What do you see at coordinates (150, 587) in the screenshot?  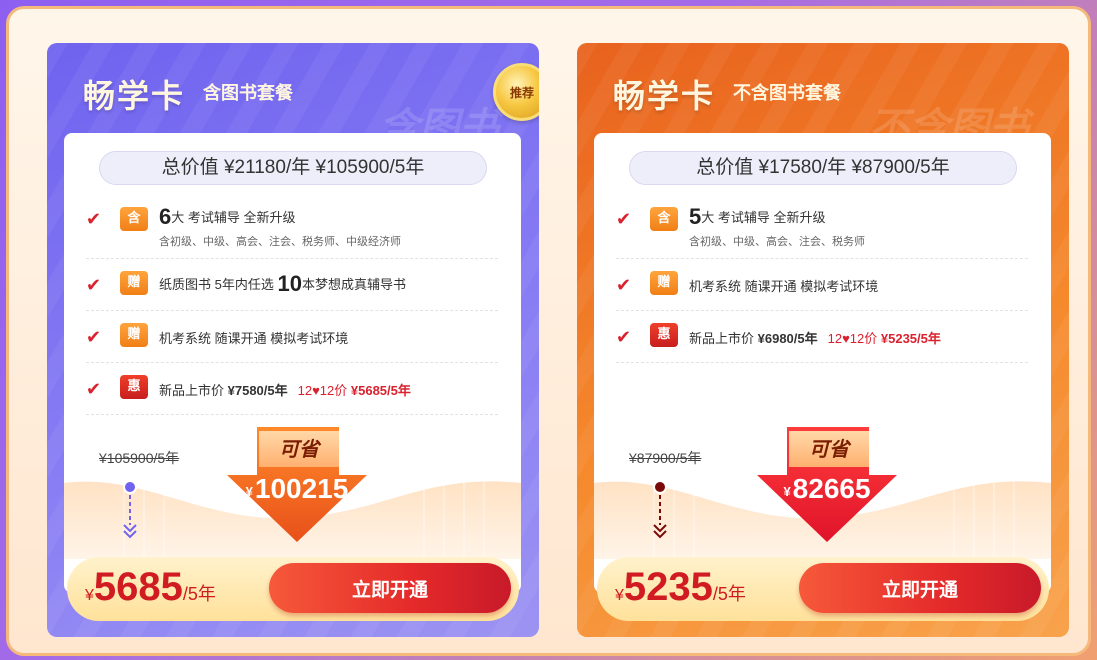 I see `current-price: ¥5685/5年` at bounding box center [150, 587].